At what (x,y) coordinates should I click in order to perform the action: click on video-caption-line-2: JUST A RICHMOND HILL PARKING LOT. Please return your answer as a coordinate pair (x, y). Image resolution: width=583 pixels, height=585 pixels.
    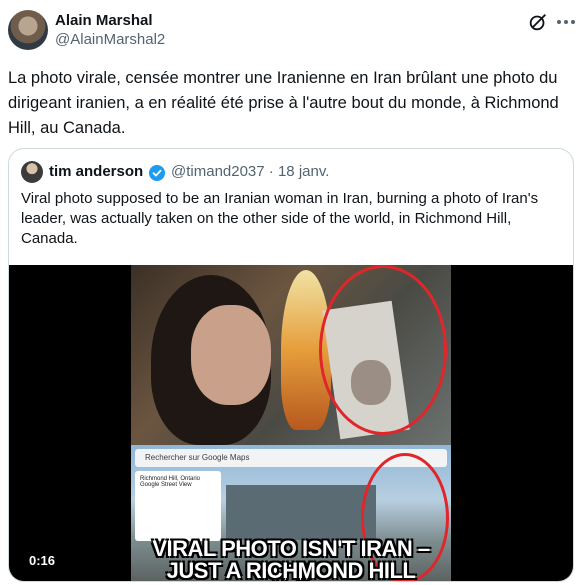
    Looking at the image, I should click on (291, 570).